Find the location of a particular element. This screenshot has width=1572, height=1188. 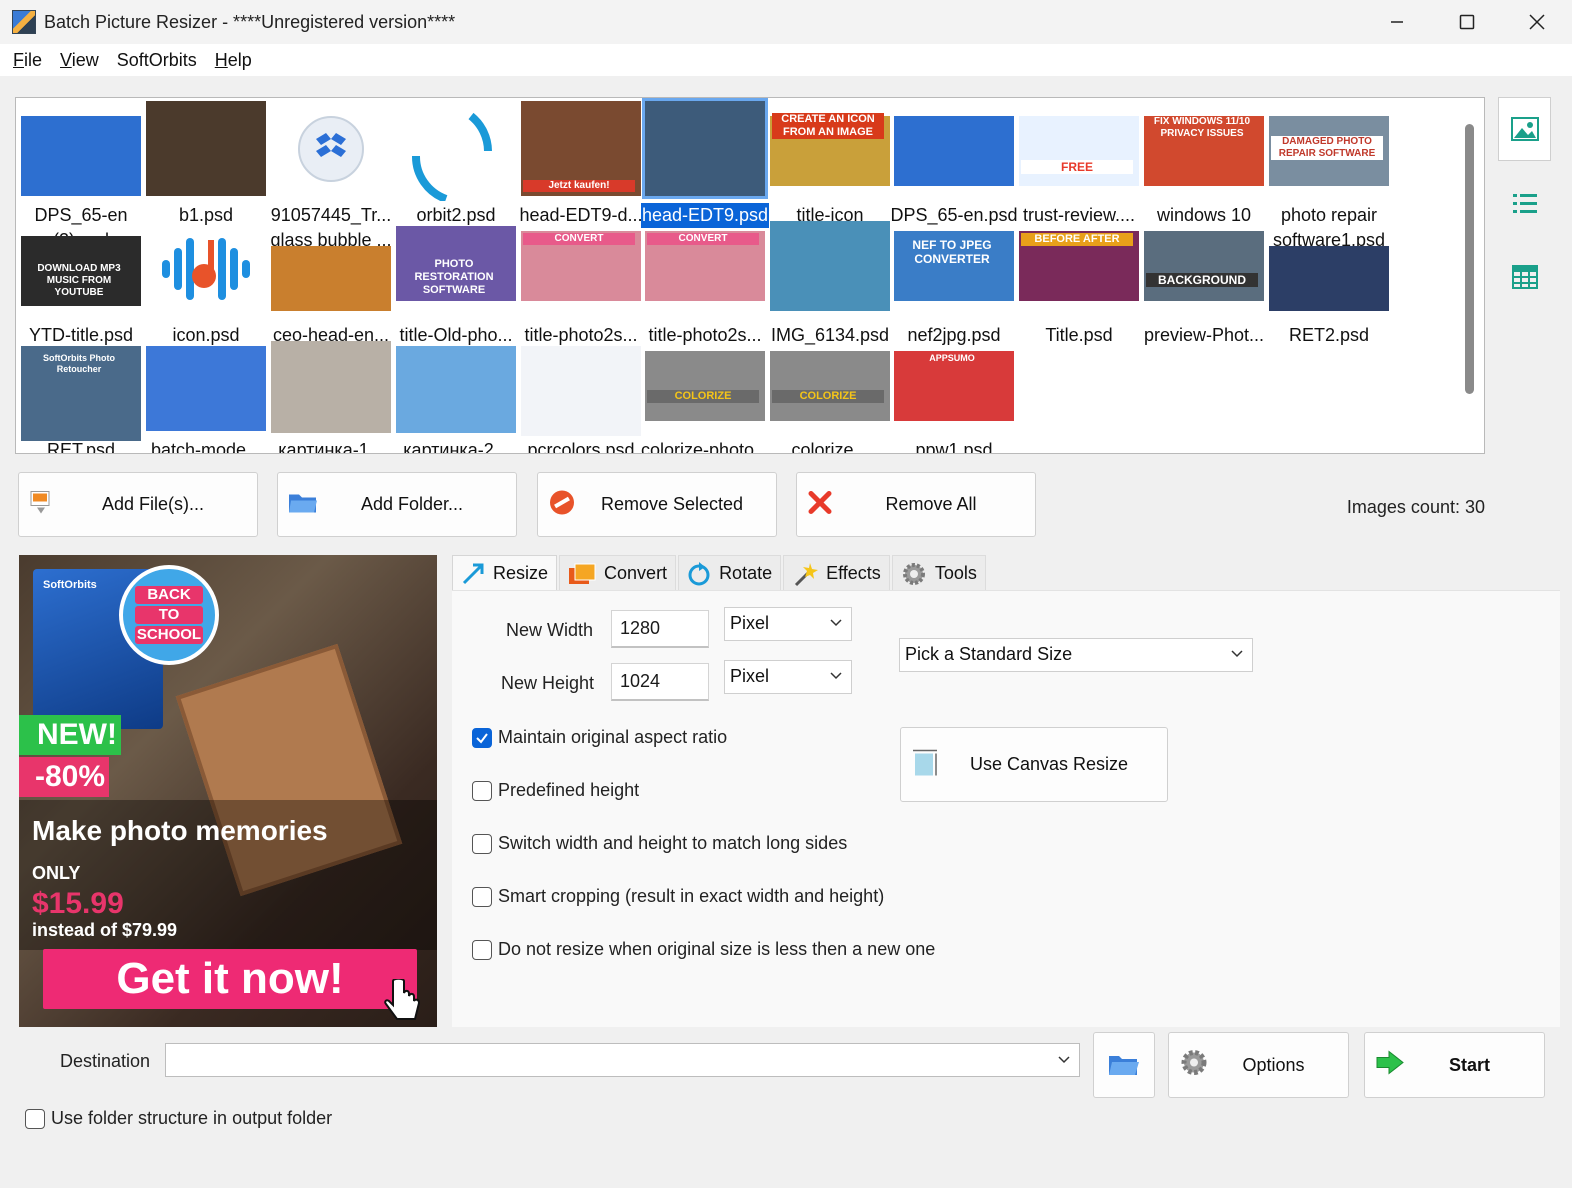

height-unit-select: Pixel is located at coordinates (788, 677).